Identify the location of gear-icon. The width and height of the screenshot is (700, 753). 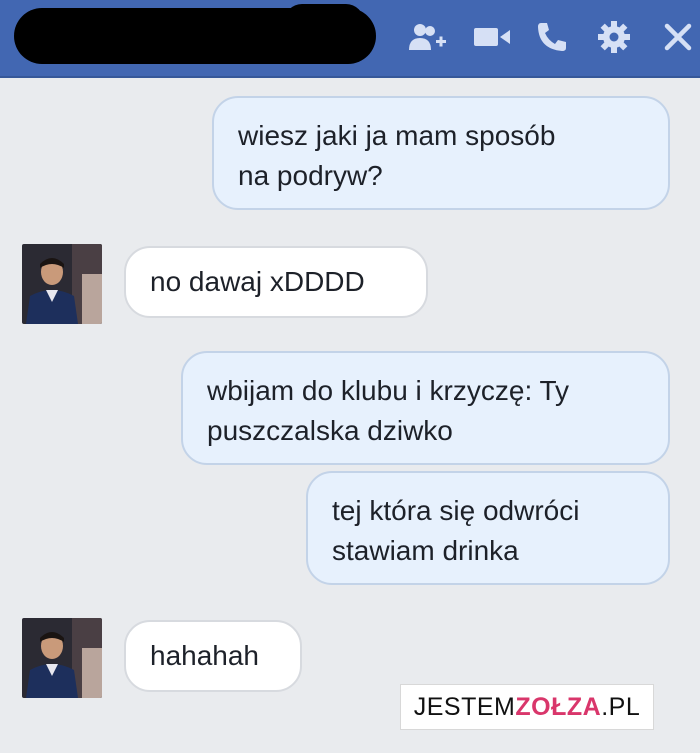
(614, 37).